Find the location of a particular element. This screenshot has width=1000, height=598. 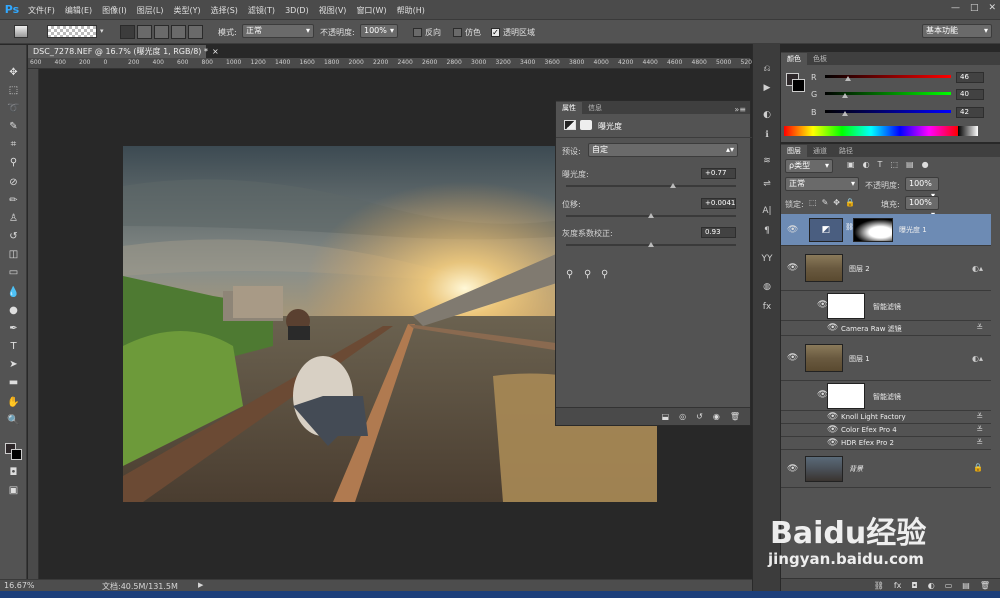

reset-icon: ↺ is located at coordinates (699, 416).